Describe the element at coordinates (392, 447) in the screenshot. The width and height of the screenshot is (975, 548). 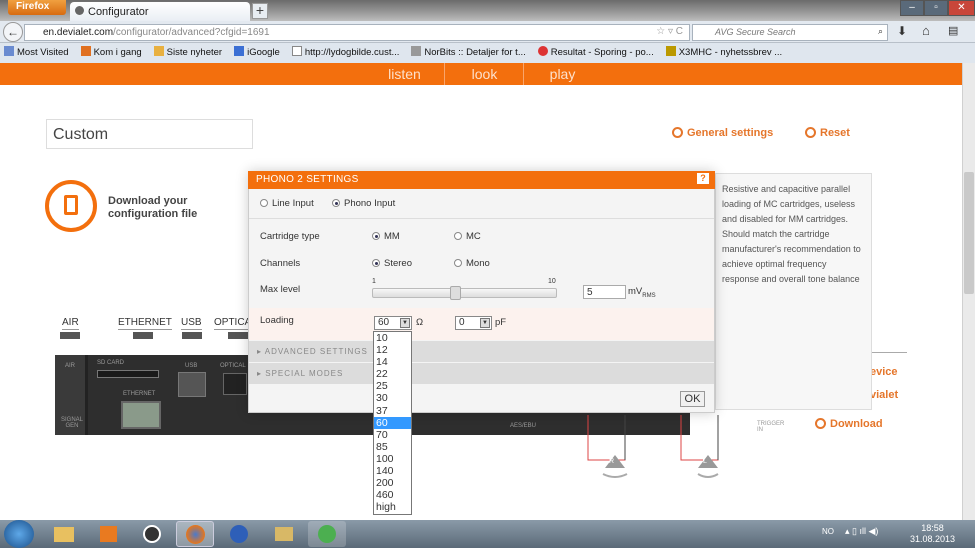
I see `loading-option: 85` at that location.